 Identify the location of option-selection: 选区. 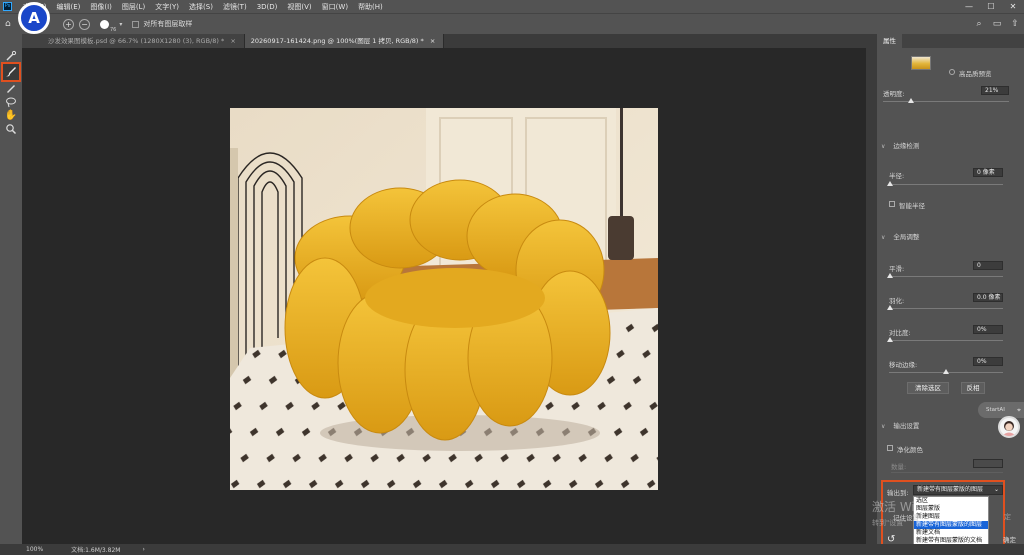
(951, 501).